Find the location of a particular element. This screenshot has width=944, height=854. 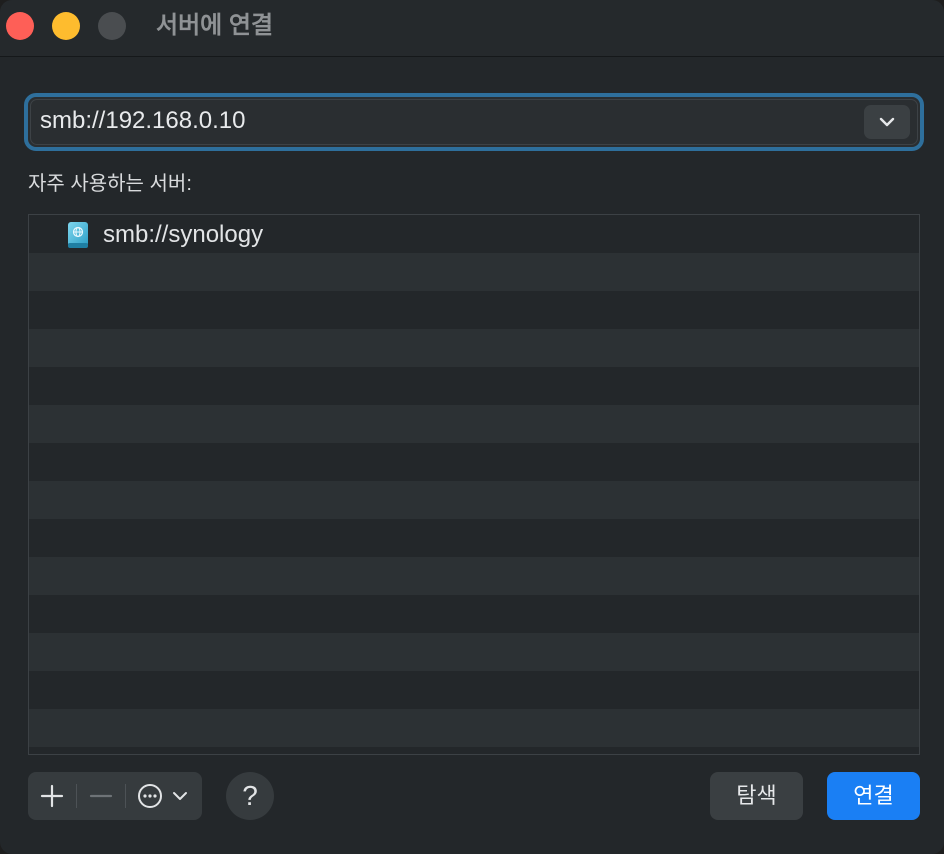

add-favorite-button is located at coordinates (52, 796).